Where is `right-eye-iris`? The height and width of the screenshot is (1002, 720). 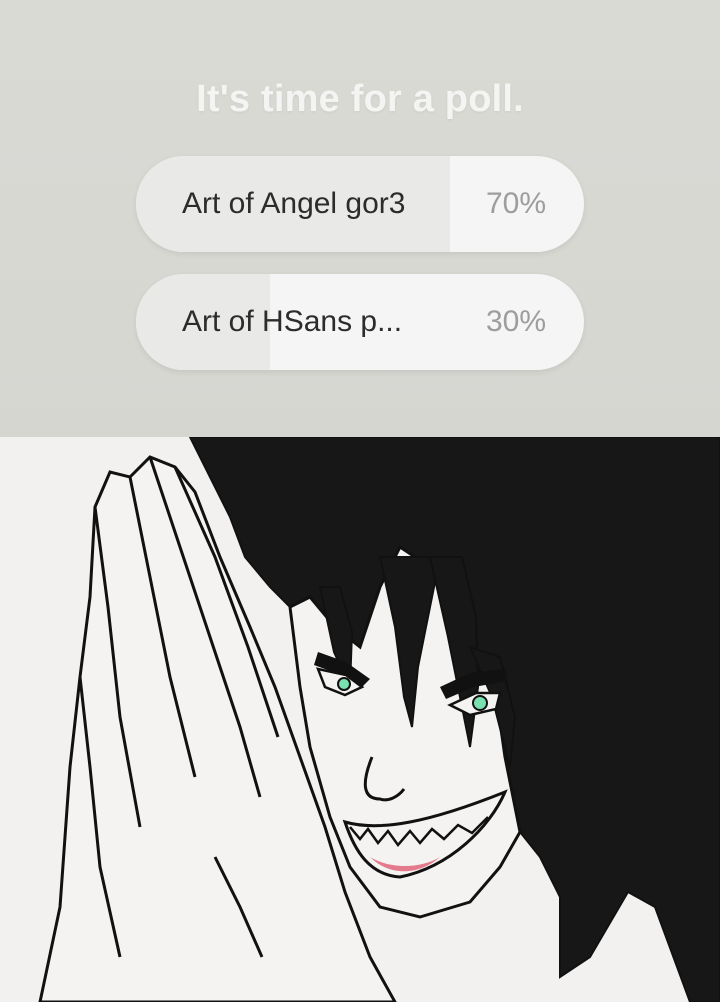 right-eye-iris is located at coordinates (480, 703).